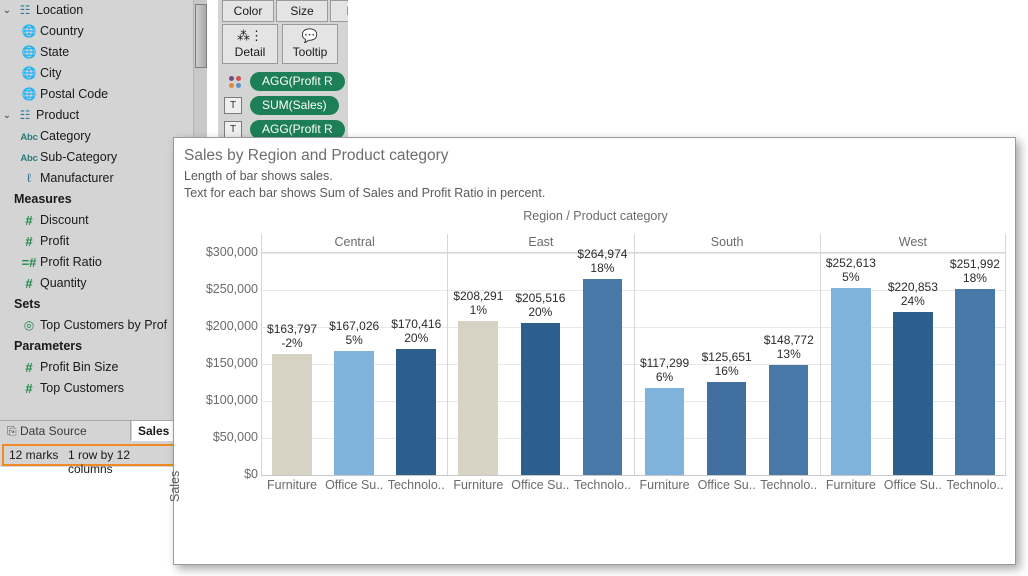 This screenshot has width=1028, height=576. I want to click on sidebar-field-label: Top Customers by Prof, so click(104, 325).